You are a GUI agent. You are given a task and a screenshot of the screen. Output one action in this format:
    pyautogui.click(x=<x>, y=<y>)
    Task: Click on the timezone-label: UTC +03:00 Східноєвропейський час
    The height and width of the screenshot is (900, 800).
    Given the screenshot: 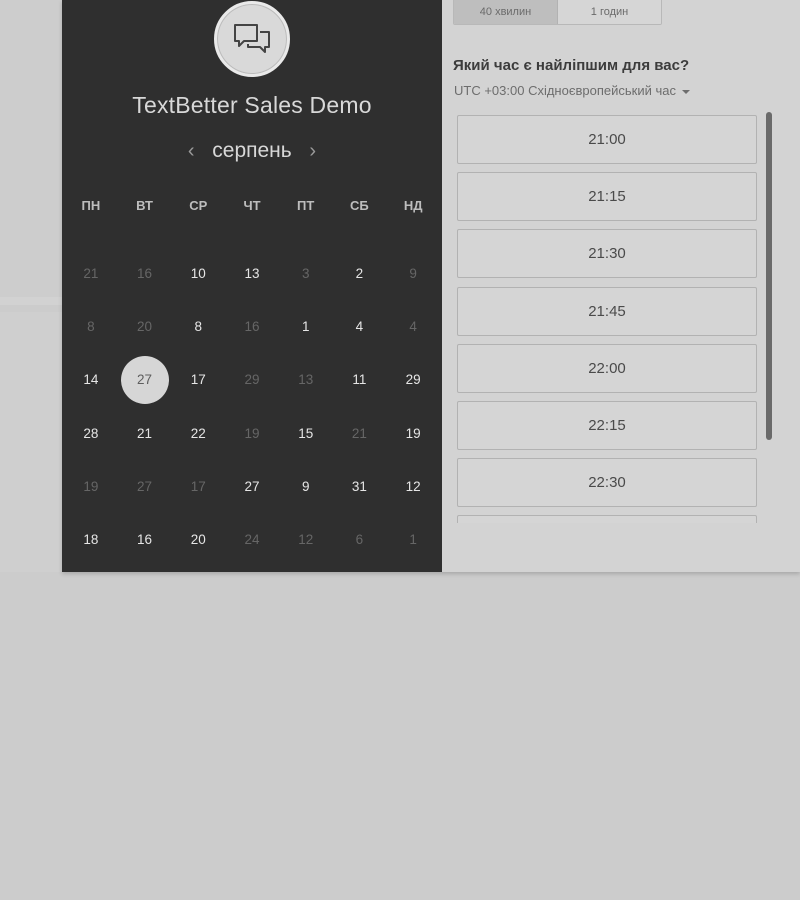 What is the action you would take?
    pyautogui.click(x=565, y=90)
    